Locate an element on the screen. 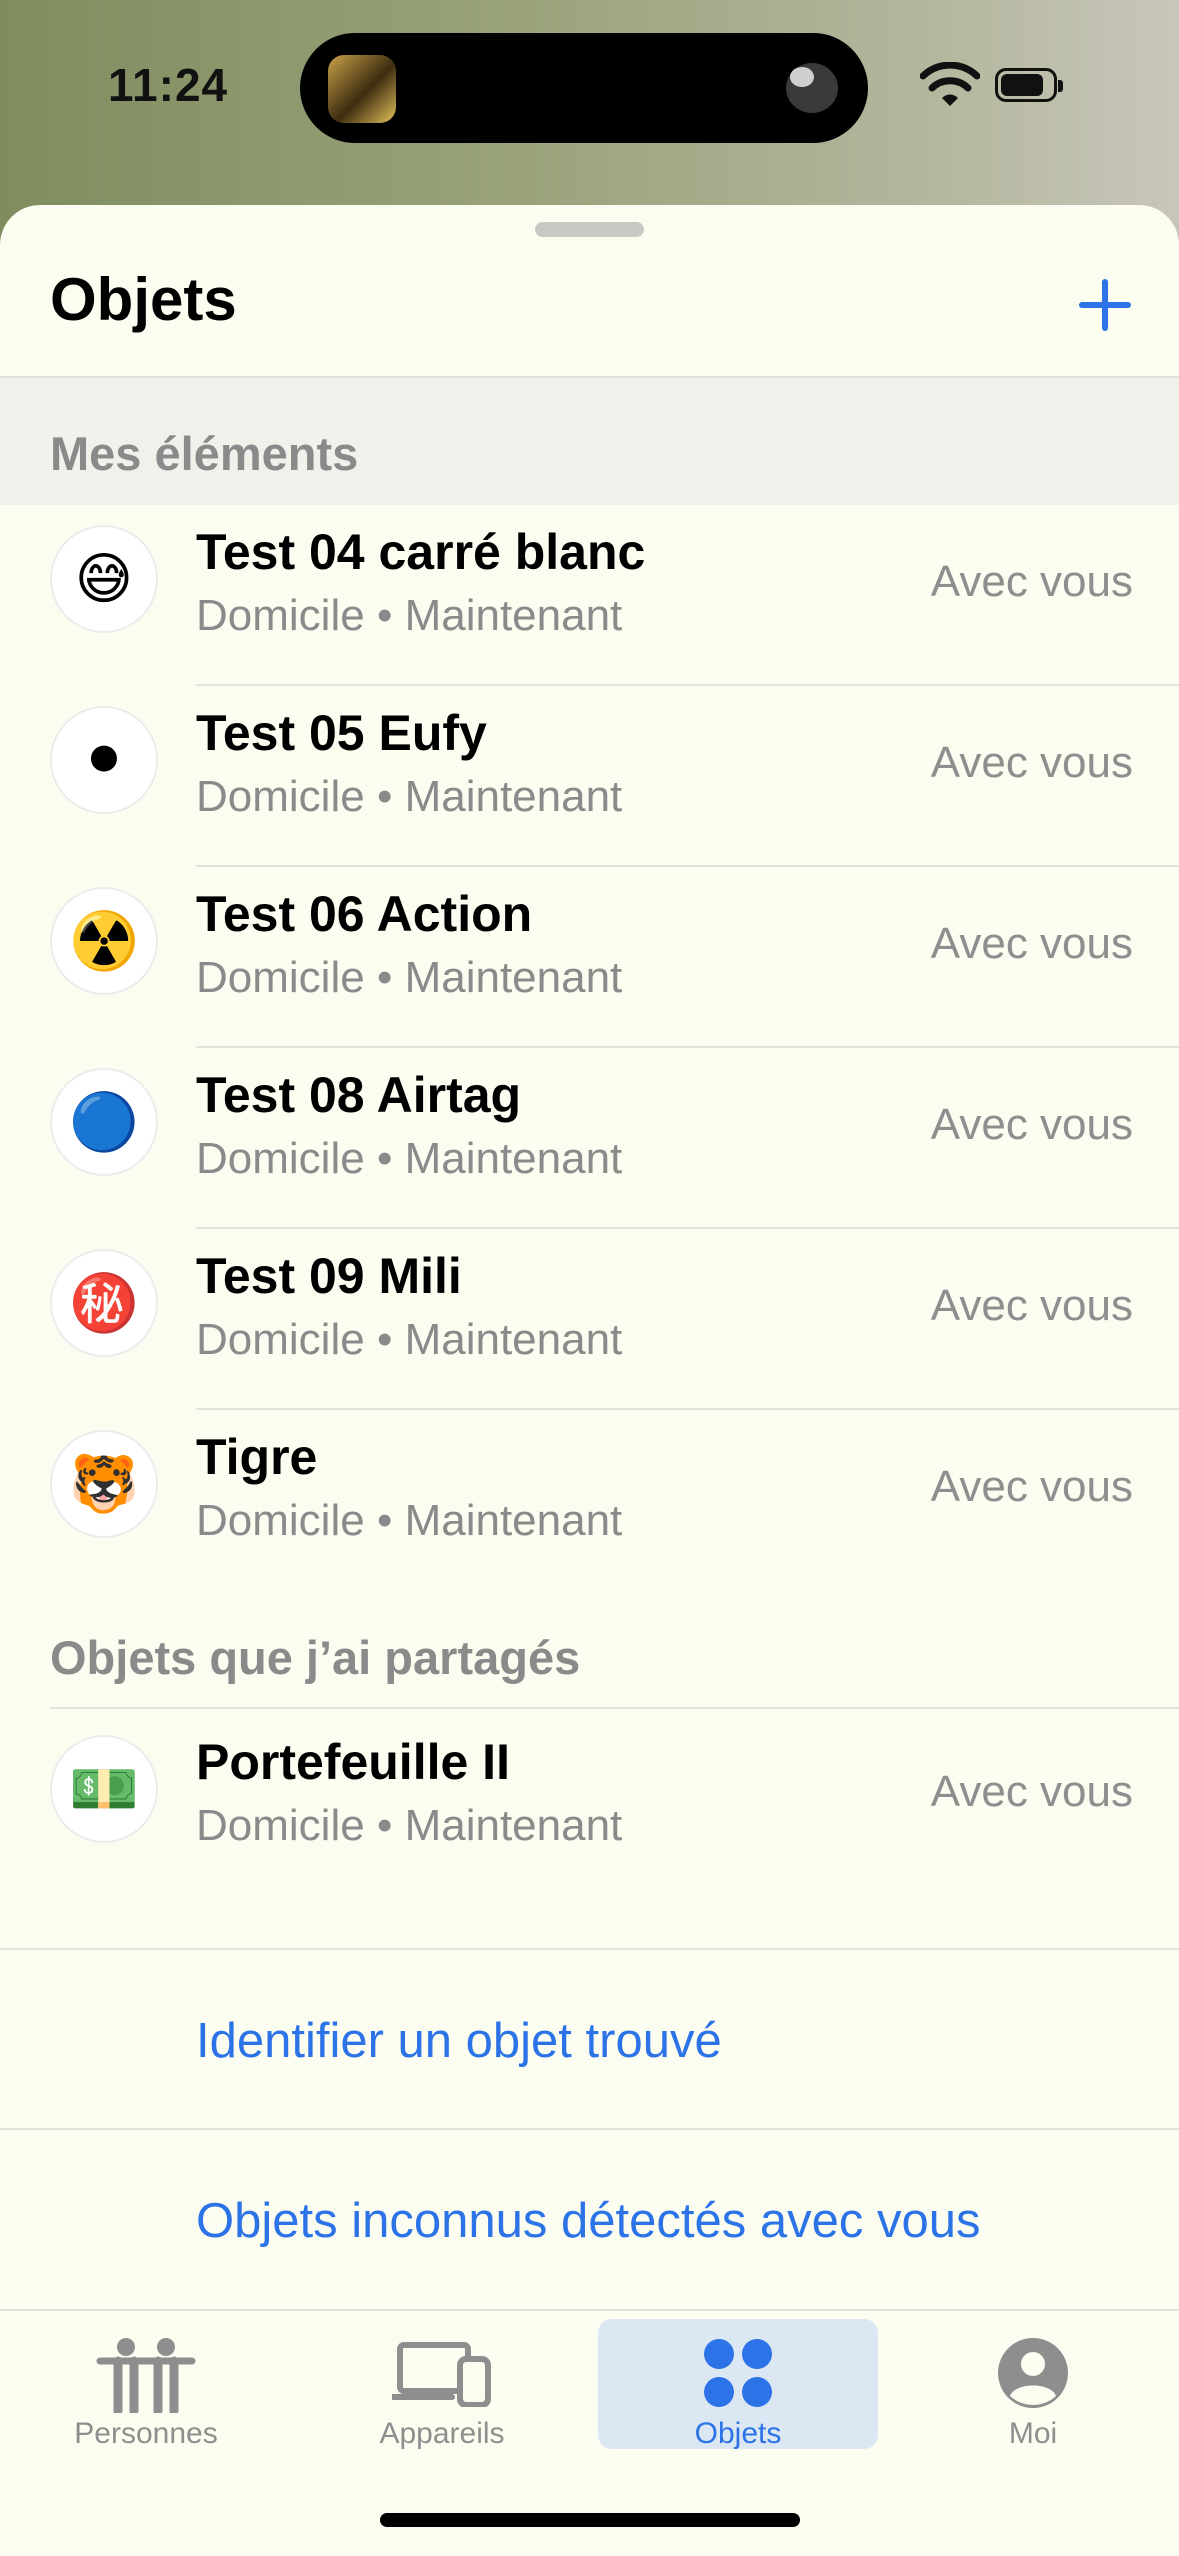 The width and height of the screenshot is (1179, 2556). identify-found-item-link: Identifier un objet trouvé is located at coordinates (459, 2041).